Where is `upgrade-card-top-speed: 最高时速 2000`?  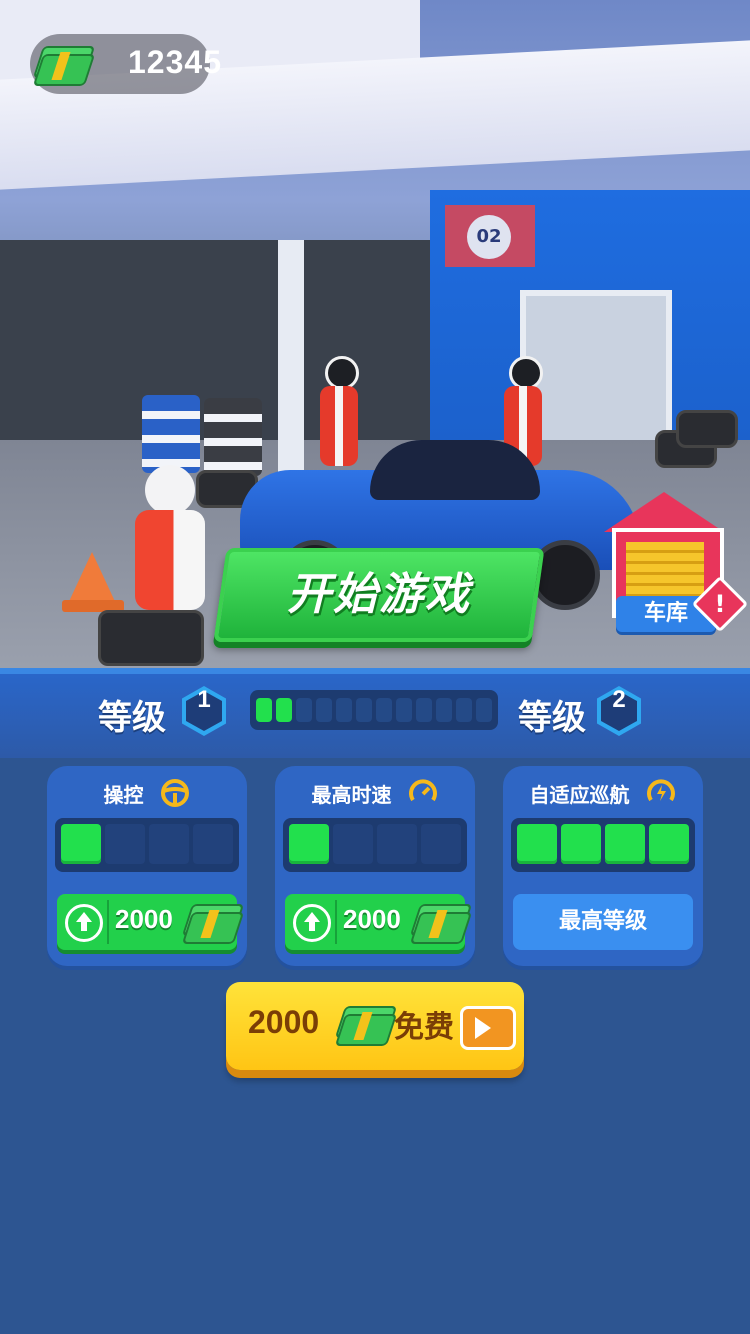
upgrade-card-top-speed: 最高时速 2000 is located at coordinates (375, 866).